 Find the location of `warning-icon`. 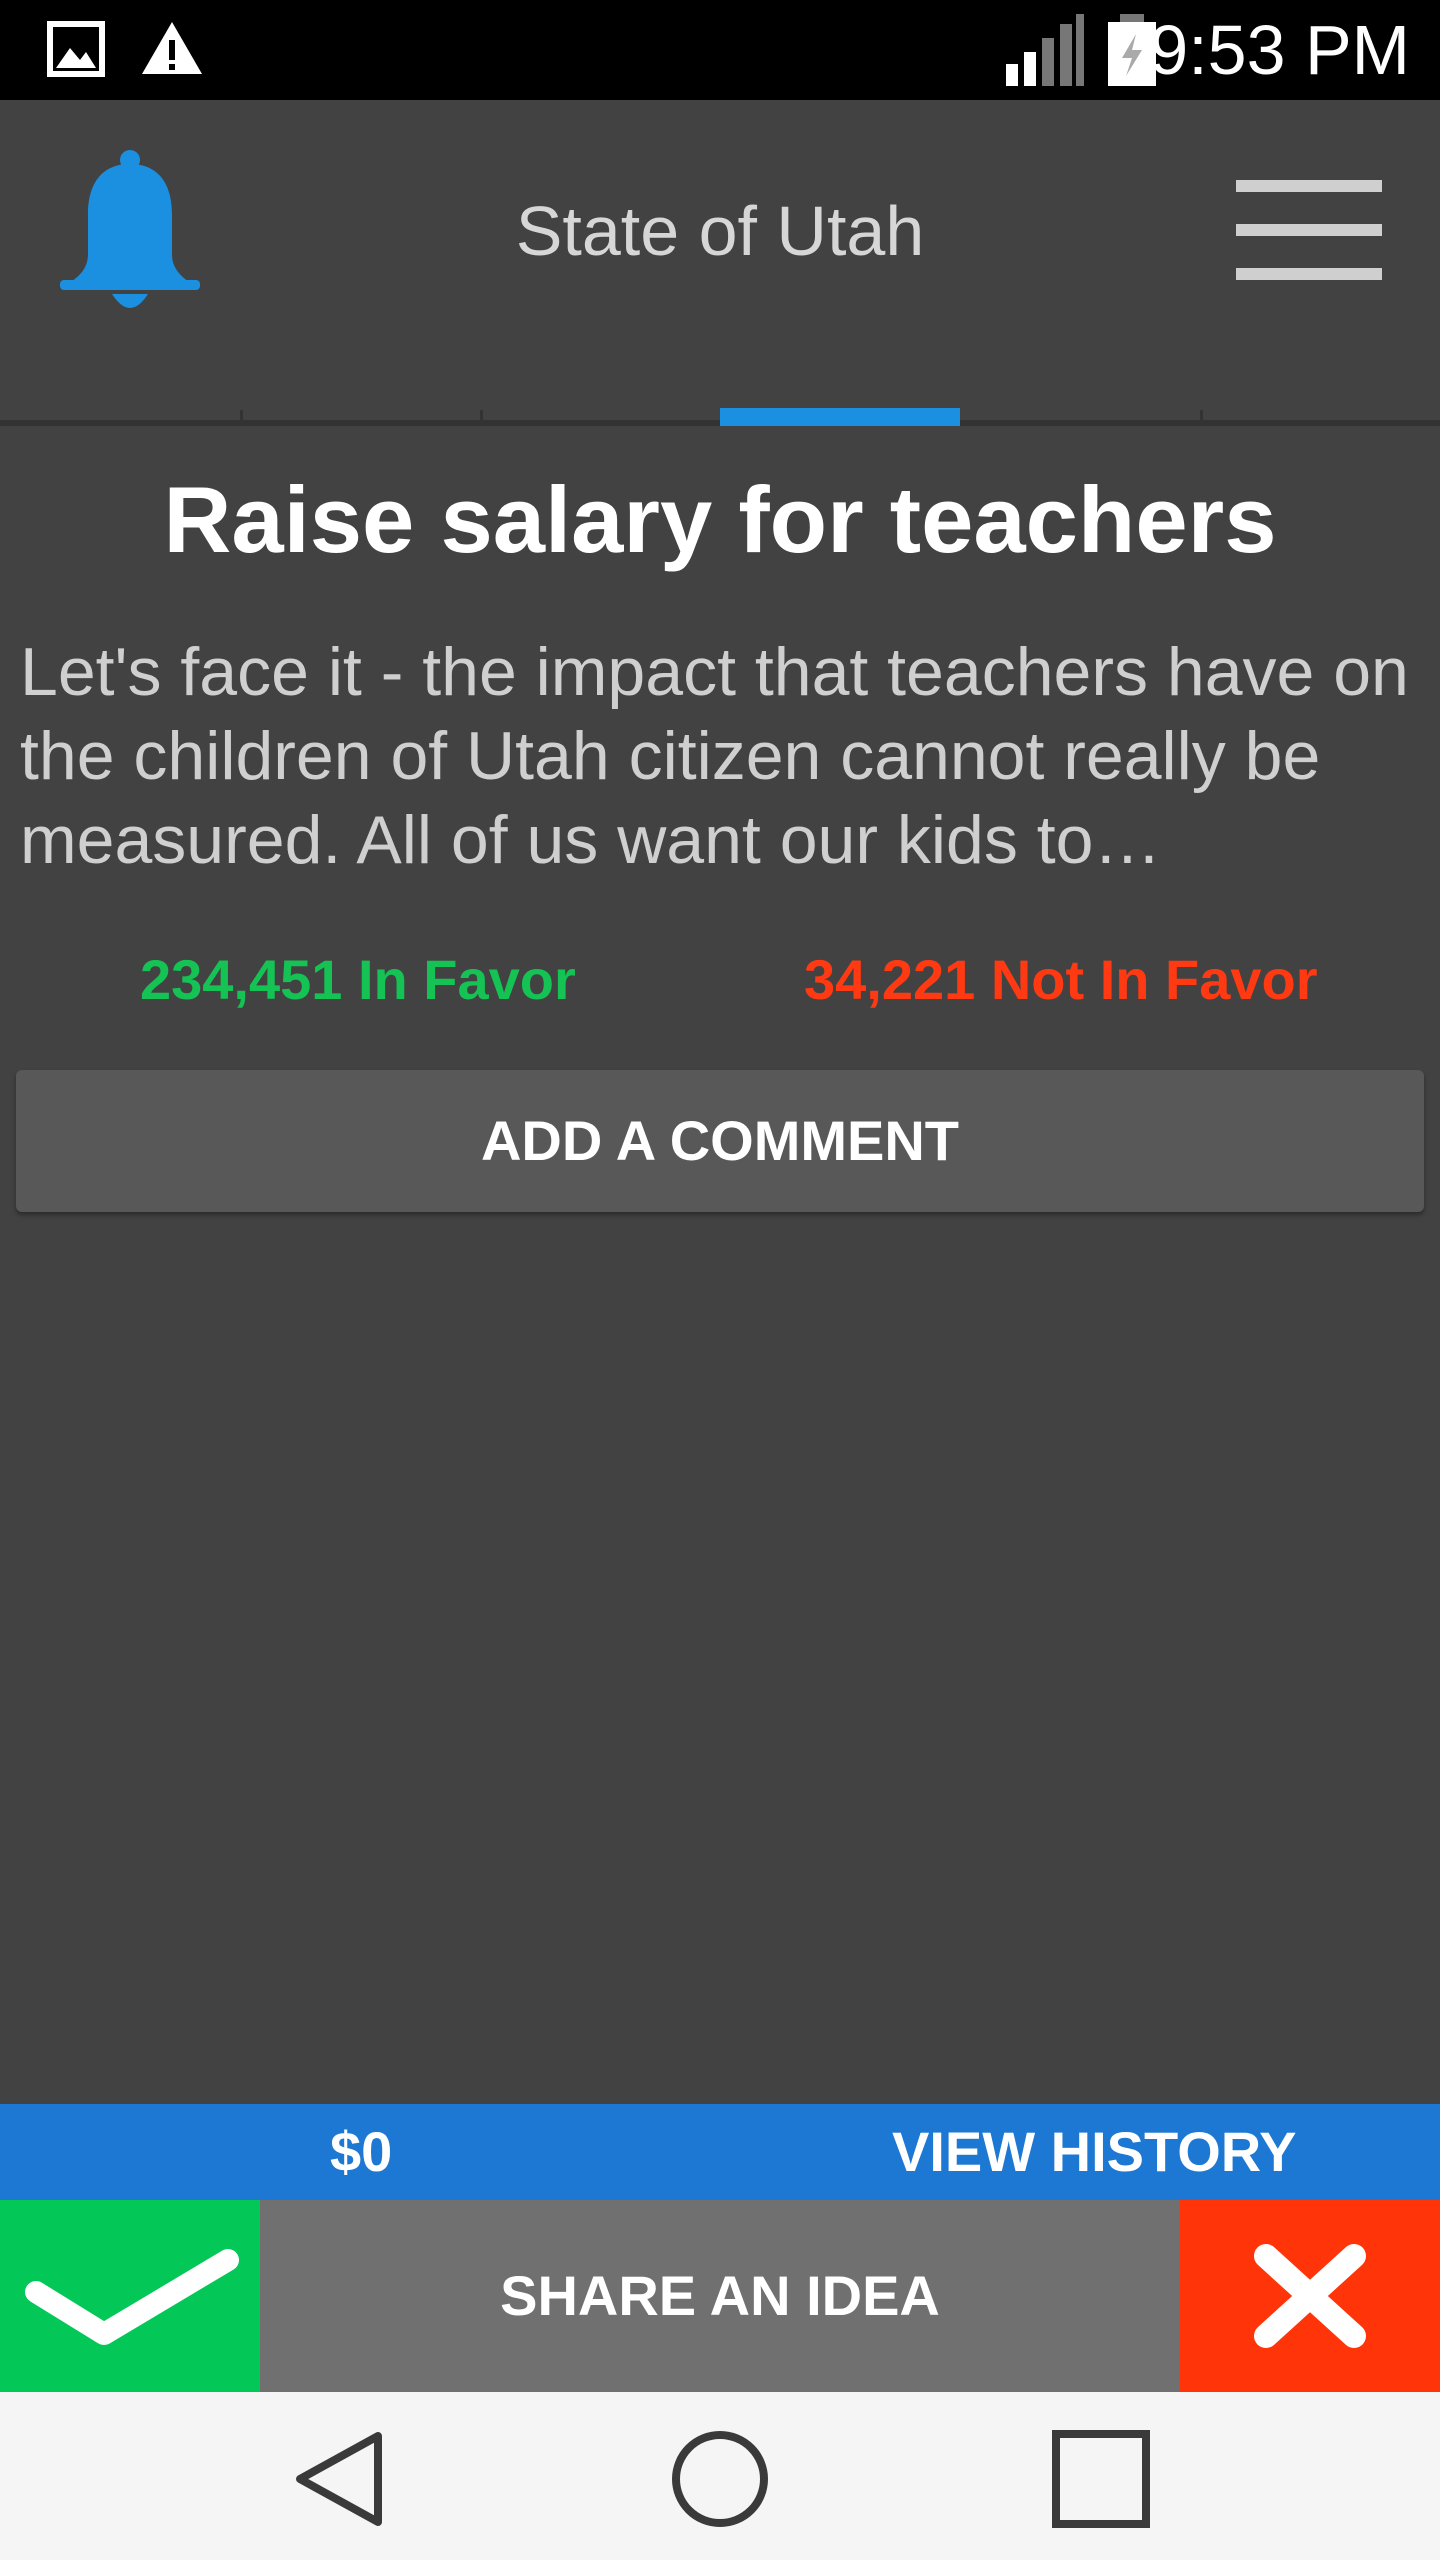

warning-icon is located at coordinates (172, 48).